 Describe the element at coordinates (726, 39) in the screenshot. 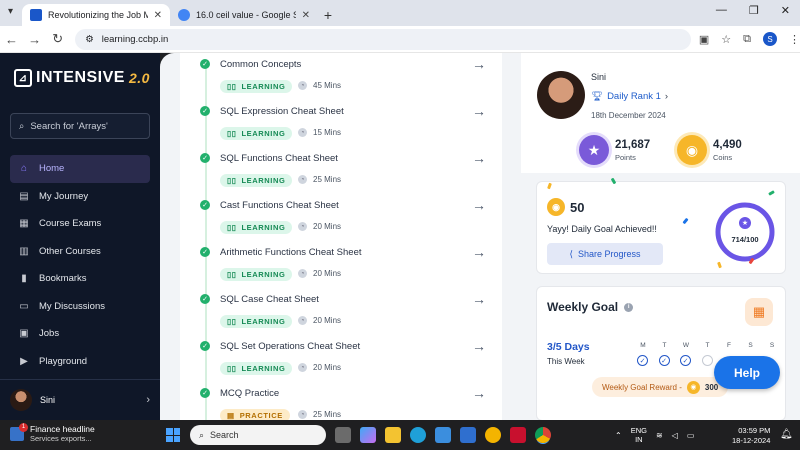

I see `bookmark-star-icon: ☆` at that location.